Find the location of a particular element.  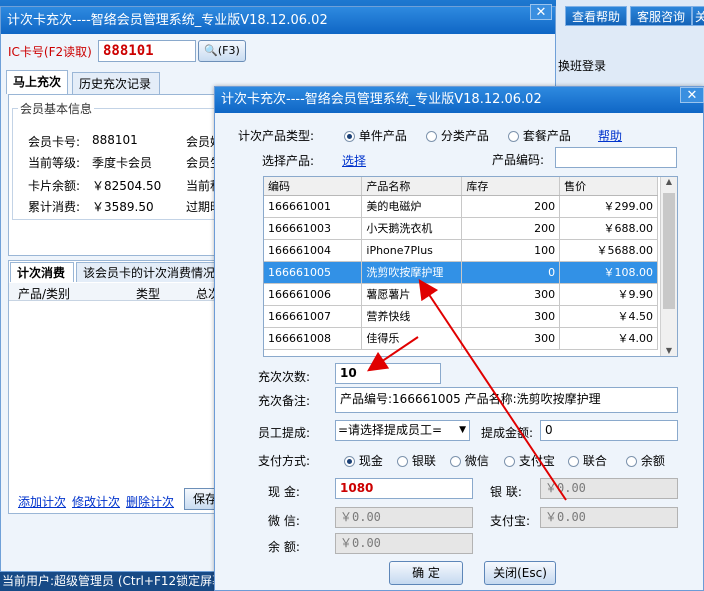

table-row: 166661003 小天鹅洗衣机 200 ￥688.00 is located at coordinates (461, 228).